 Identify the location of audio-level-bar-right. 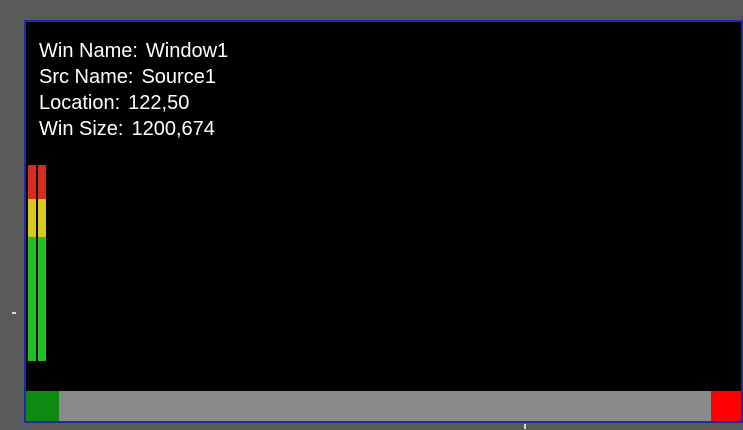
(42, 263).